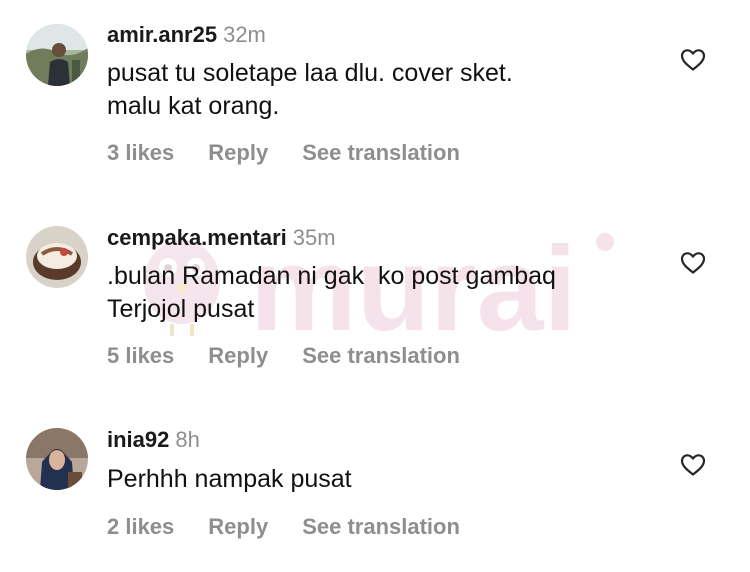 The height and width of the screenshot is (572, 750). I want to click on timestamp: 35m, so click(314, 237).